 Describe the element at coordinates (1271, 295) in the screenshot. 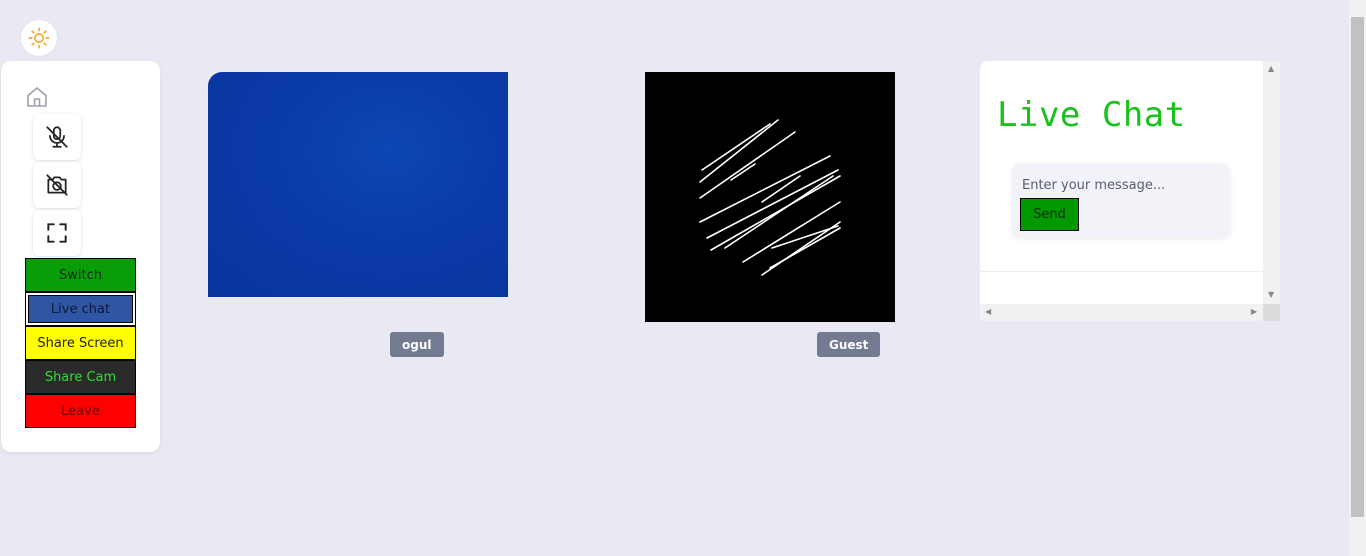

I see `scroll-down-arrow-icon: ▼` at that location.